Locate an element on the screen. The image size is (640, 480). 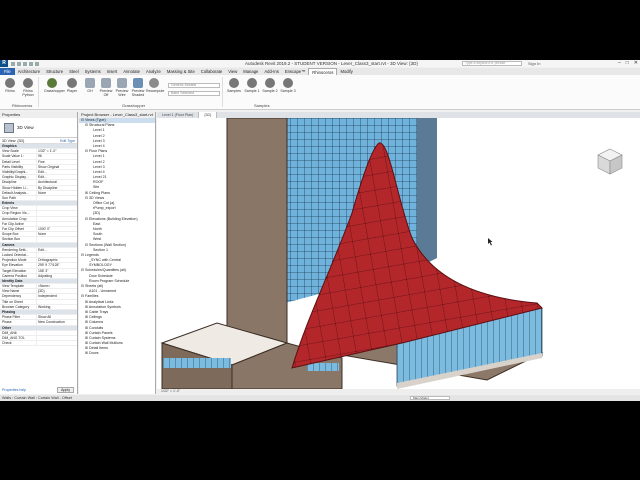
ribbon-tab-rhinoceros: Rhinoceros is located at coordinates (323, 71).